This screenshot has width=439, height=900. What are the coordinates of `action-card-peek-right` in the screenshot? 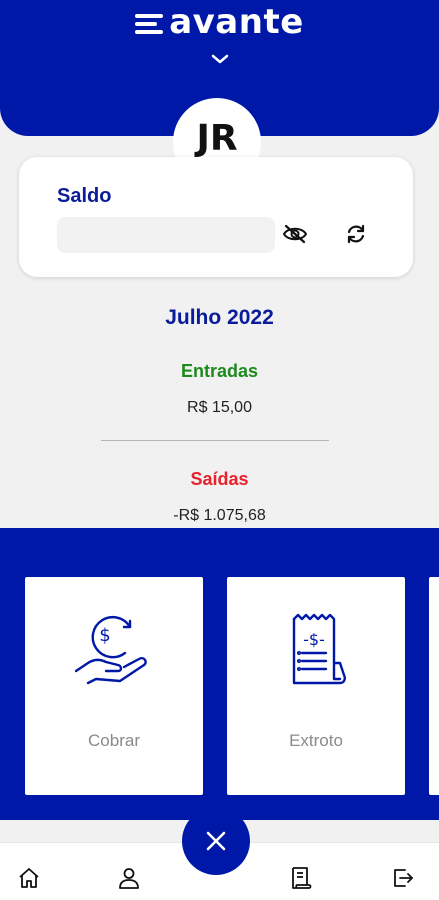 It's located at (434, 686).